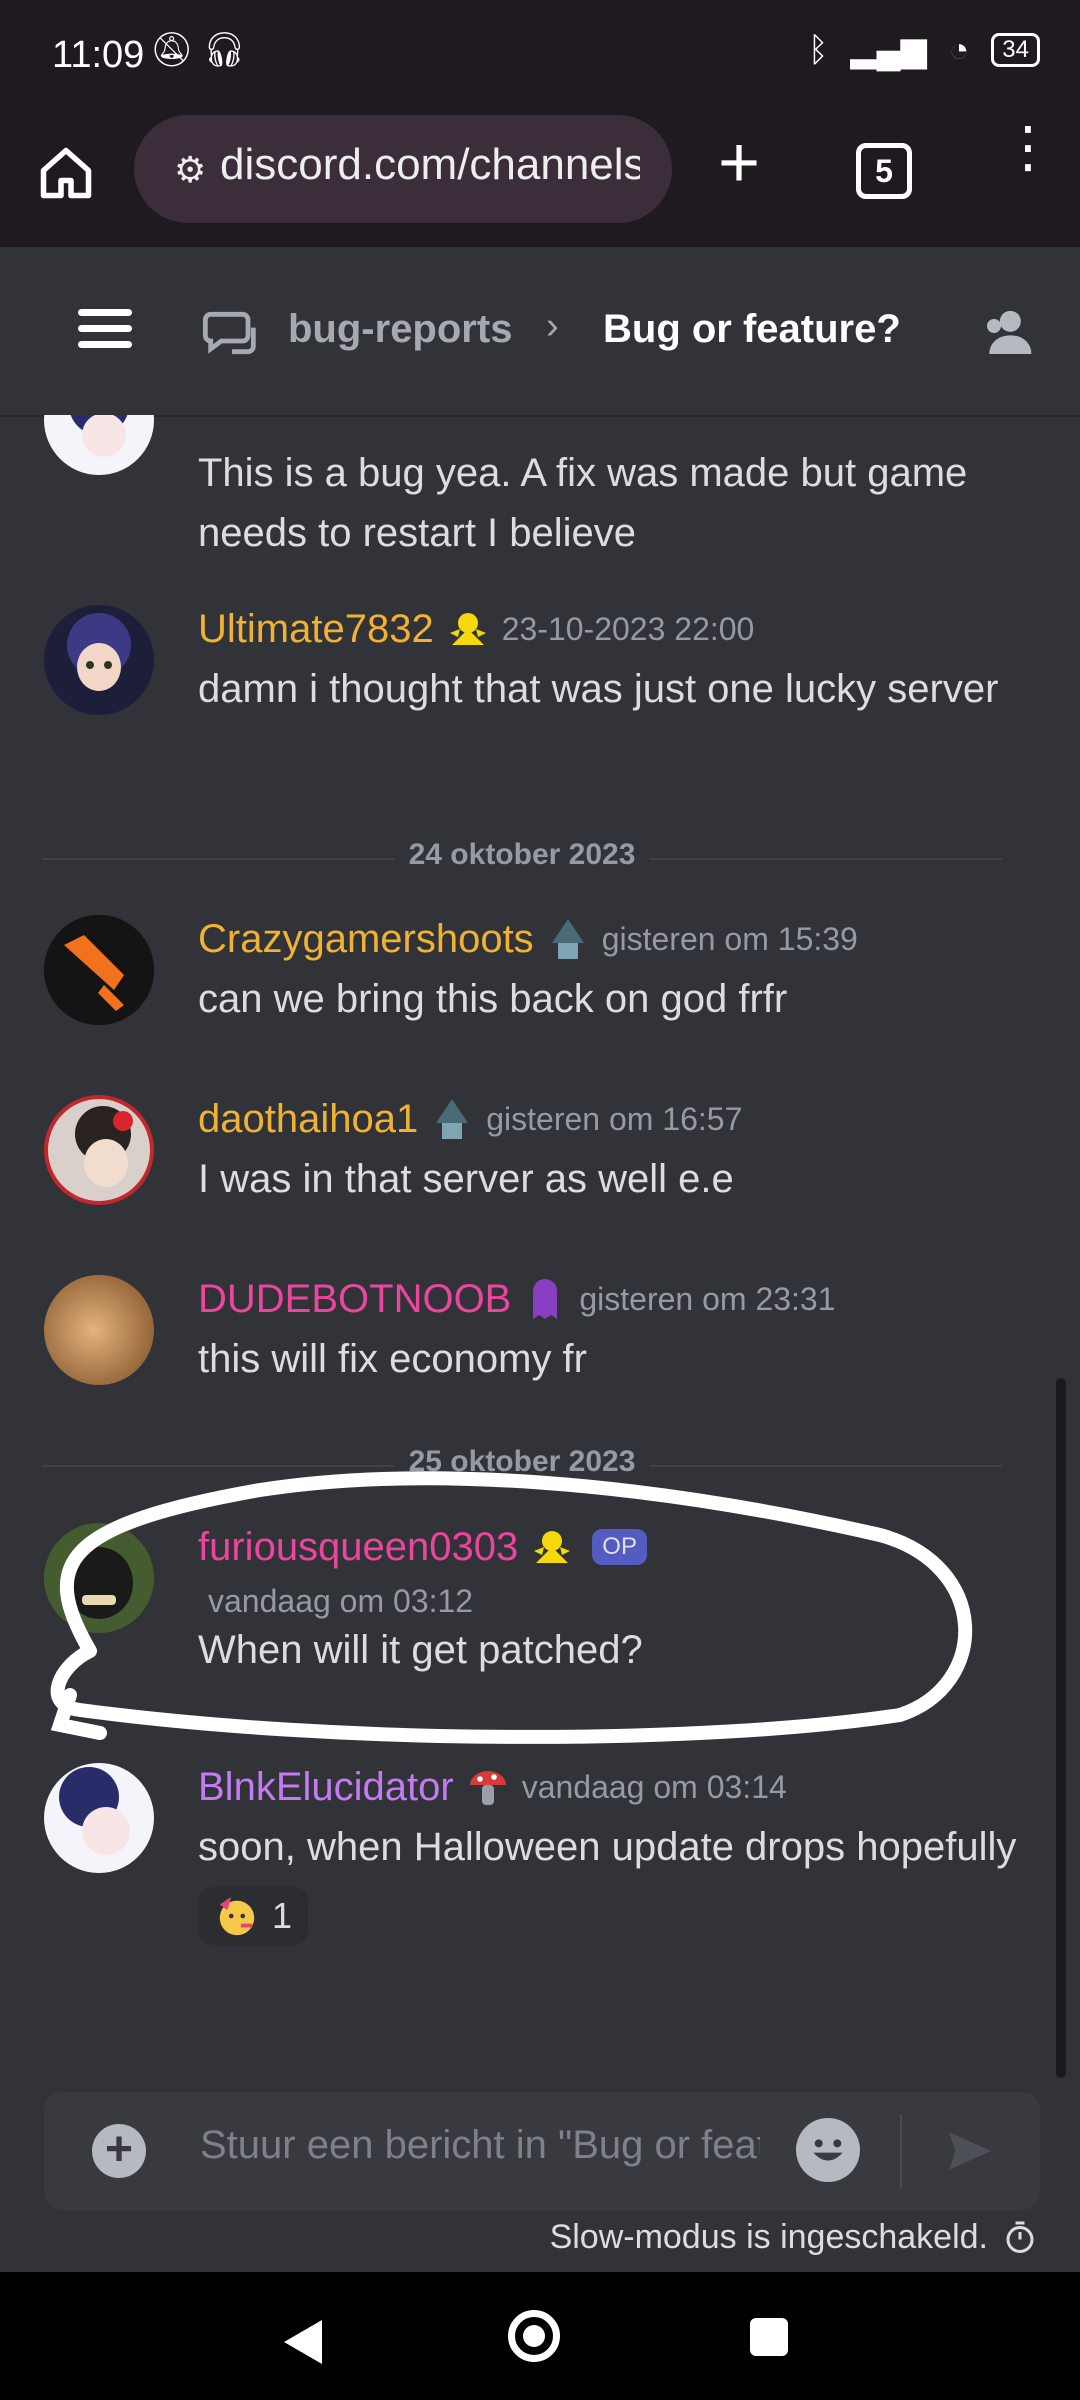 Image resolution: width=1080 pixels, height=2400 pixels. Describe the element at coordinates (959, 49) in the screenshot. I see `wifi-icon: ◔` at that location.